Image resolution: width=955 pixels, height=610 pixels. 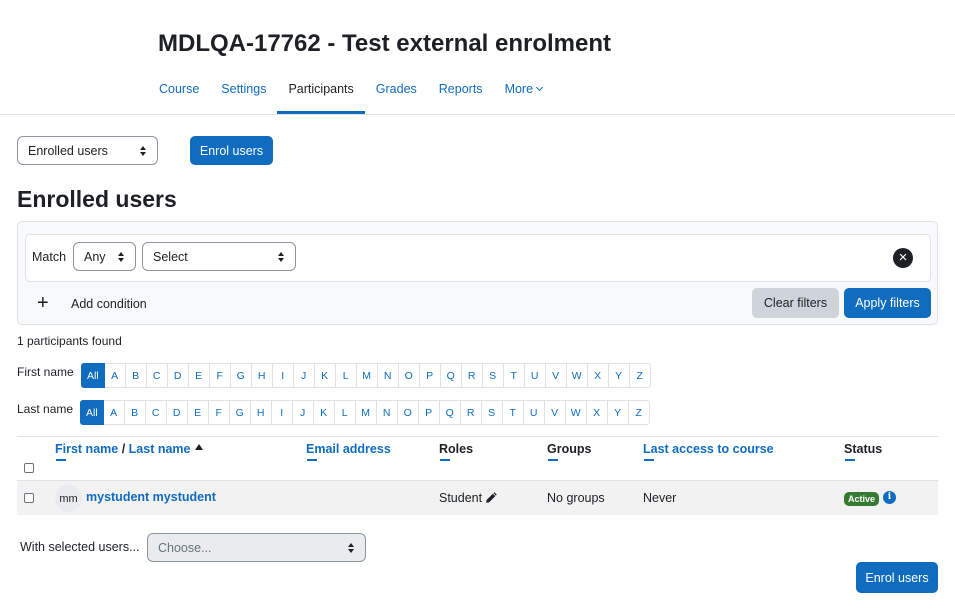 I want to click on hide-groups-column-icon, so click(x=553, y=460).